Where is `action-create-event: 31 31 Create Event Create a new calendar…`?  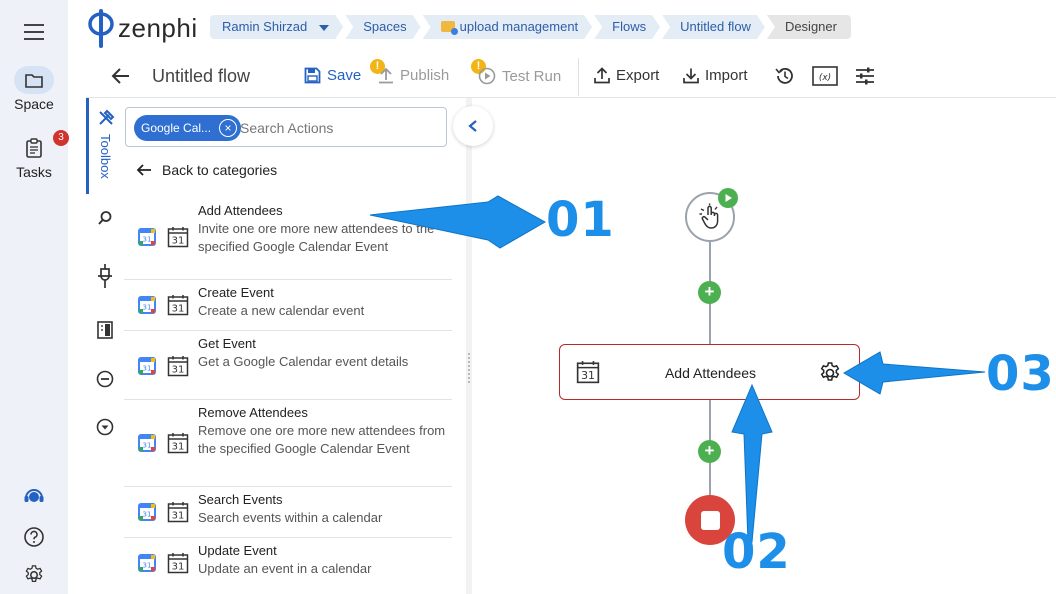 action-create-event: 31 31 Create Event Create a new calendar… is located at coordinates (288, 305).